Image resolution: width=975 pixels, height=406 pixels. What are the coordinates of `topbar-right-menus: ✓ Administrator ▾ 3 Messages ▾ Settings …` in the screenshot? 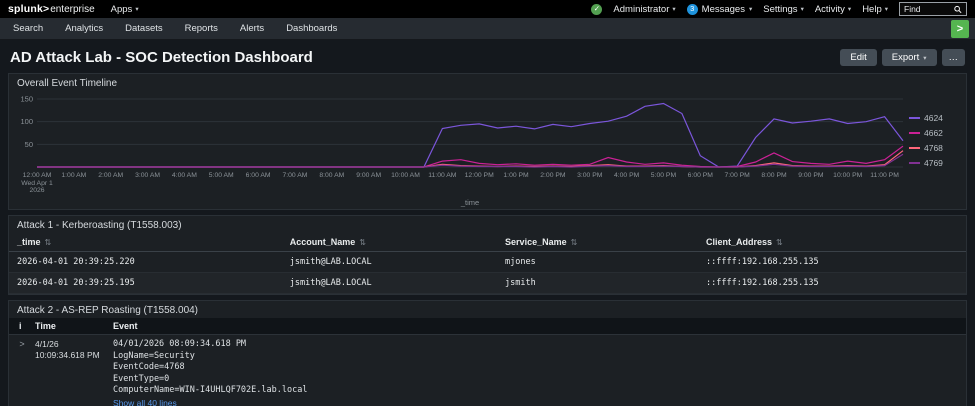 It's located at (779, 9).